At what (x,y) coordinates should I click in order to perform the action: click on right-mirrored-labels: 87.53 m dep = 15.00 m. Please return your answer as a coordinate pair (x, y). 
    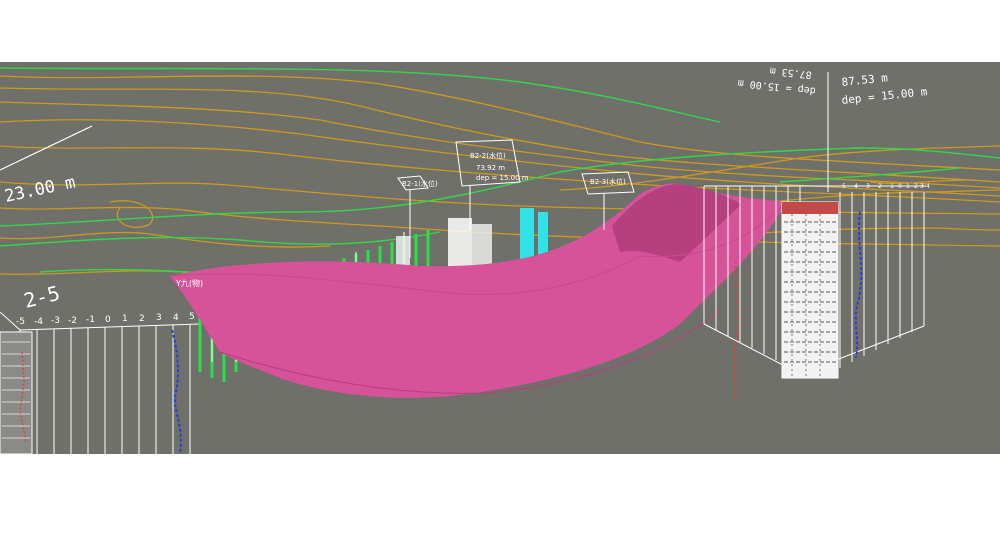
    Looking at the image, I should click on (776, 80).